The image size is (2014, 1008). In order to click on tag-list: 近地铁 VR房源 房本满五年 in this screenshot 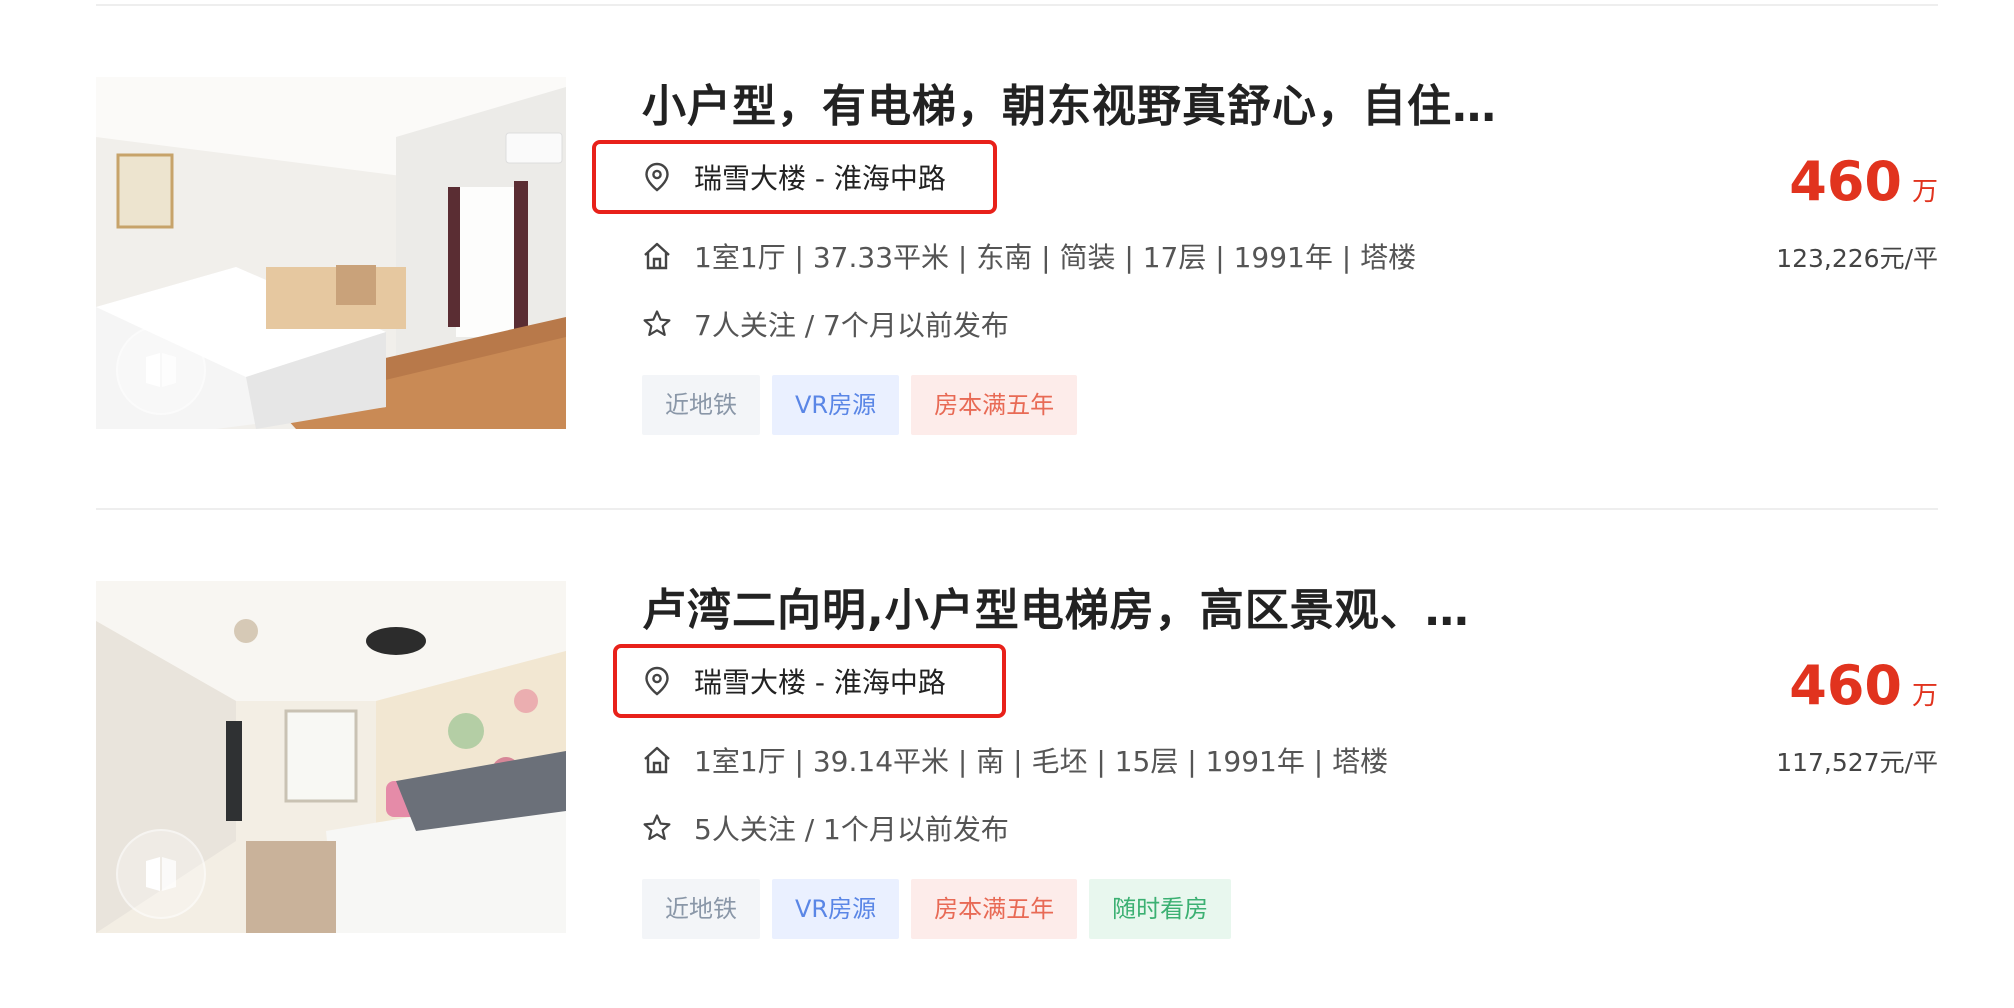, I will do `click(860, 405)`.